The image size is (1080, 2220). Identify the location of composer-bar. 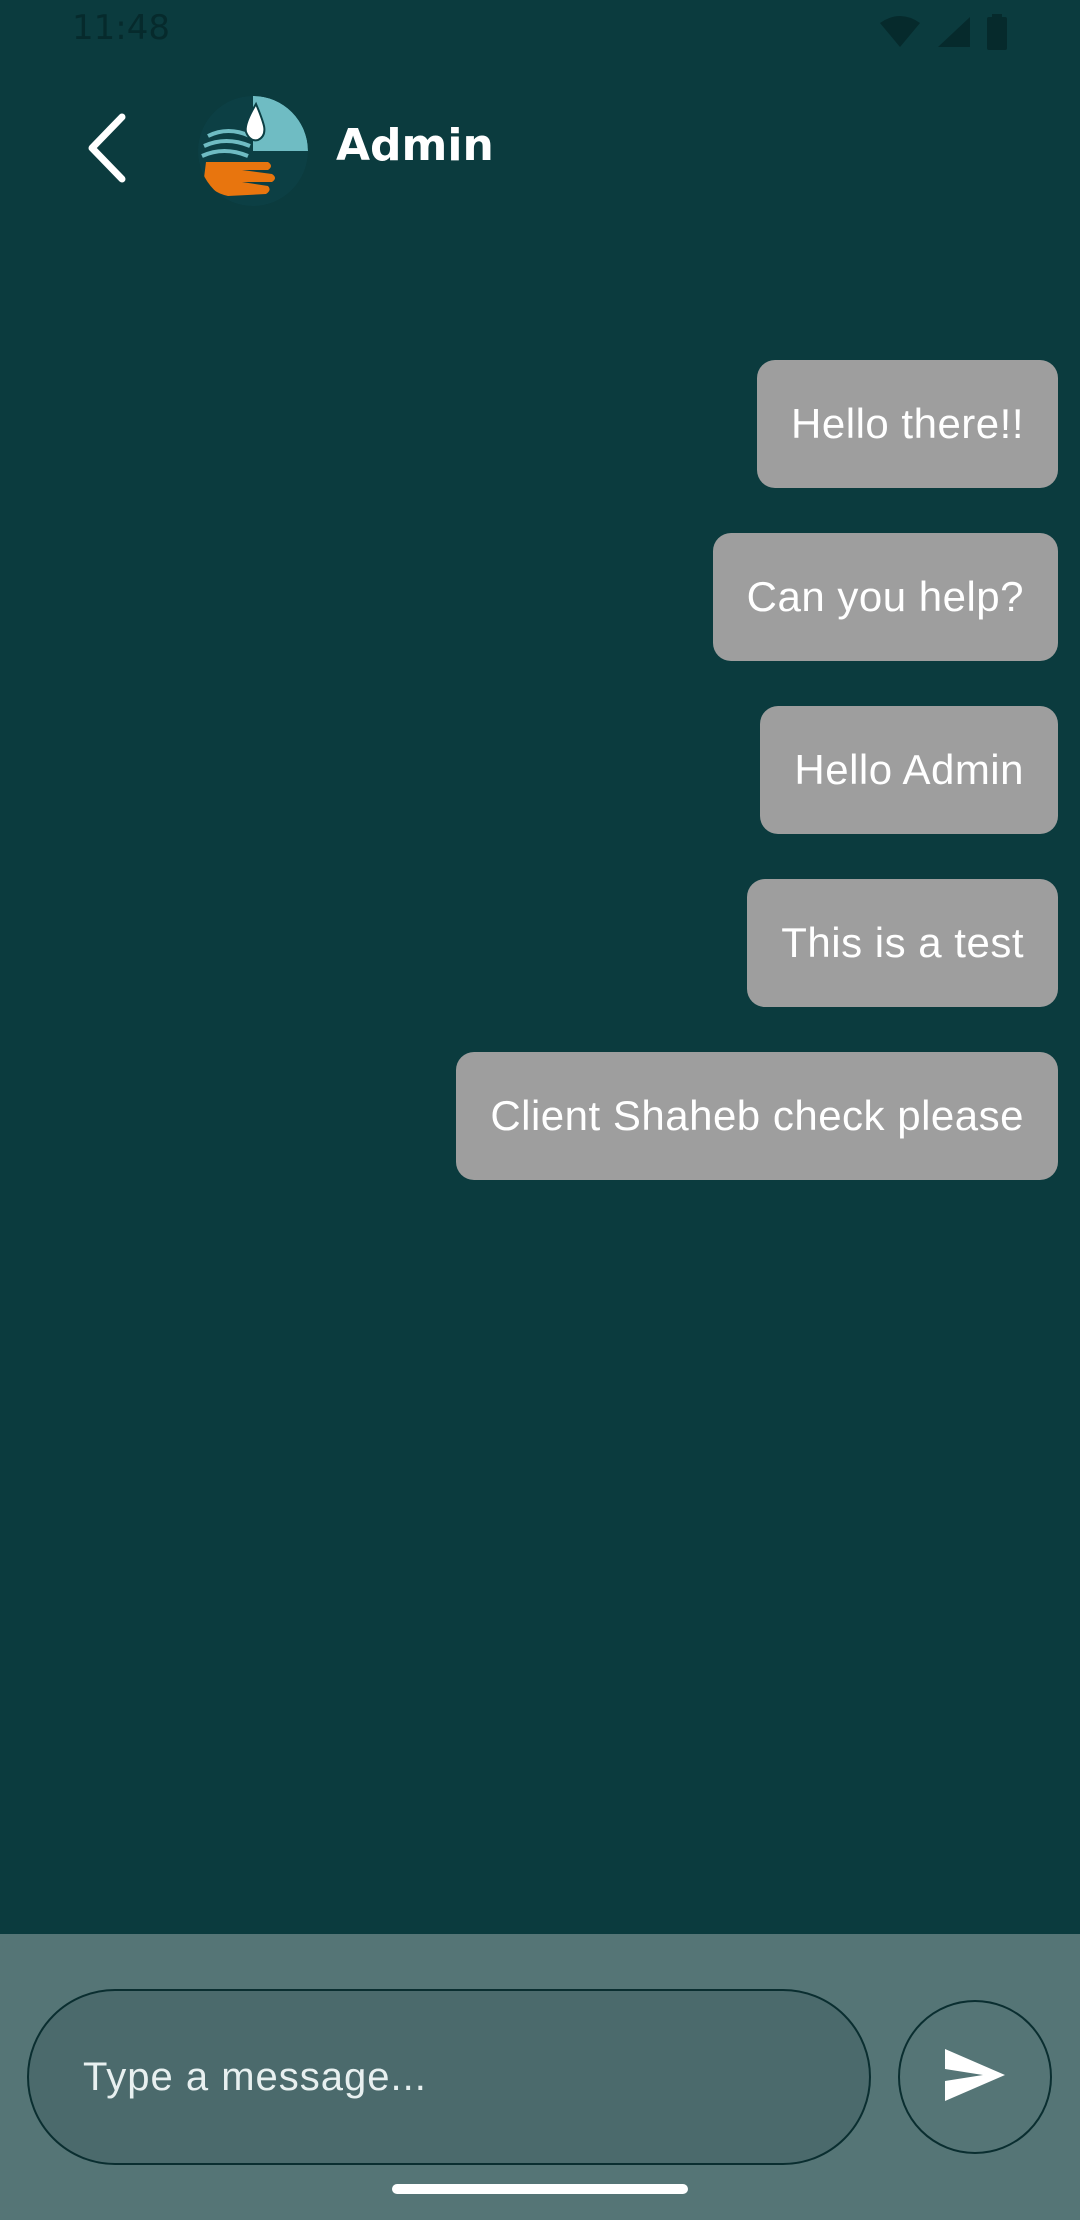
(540, 2077).